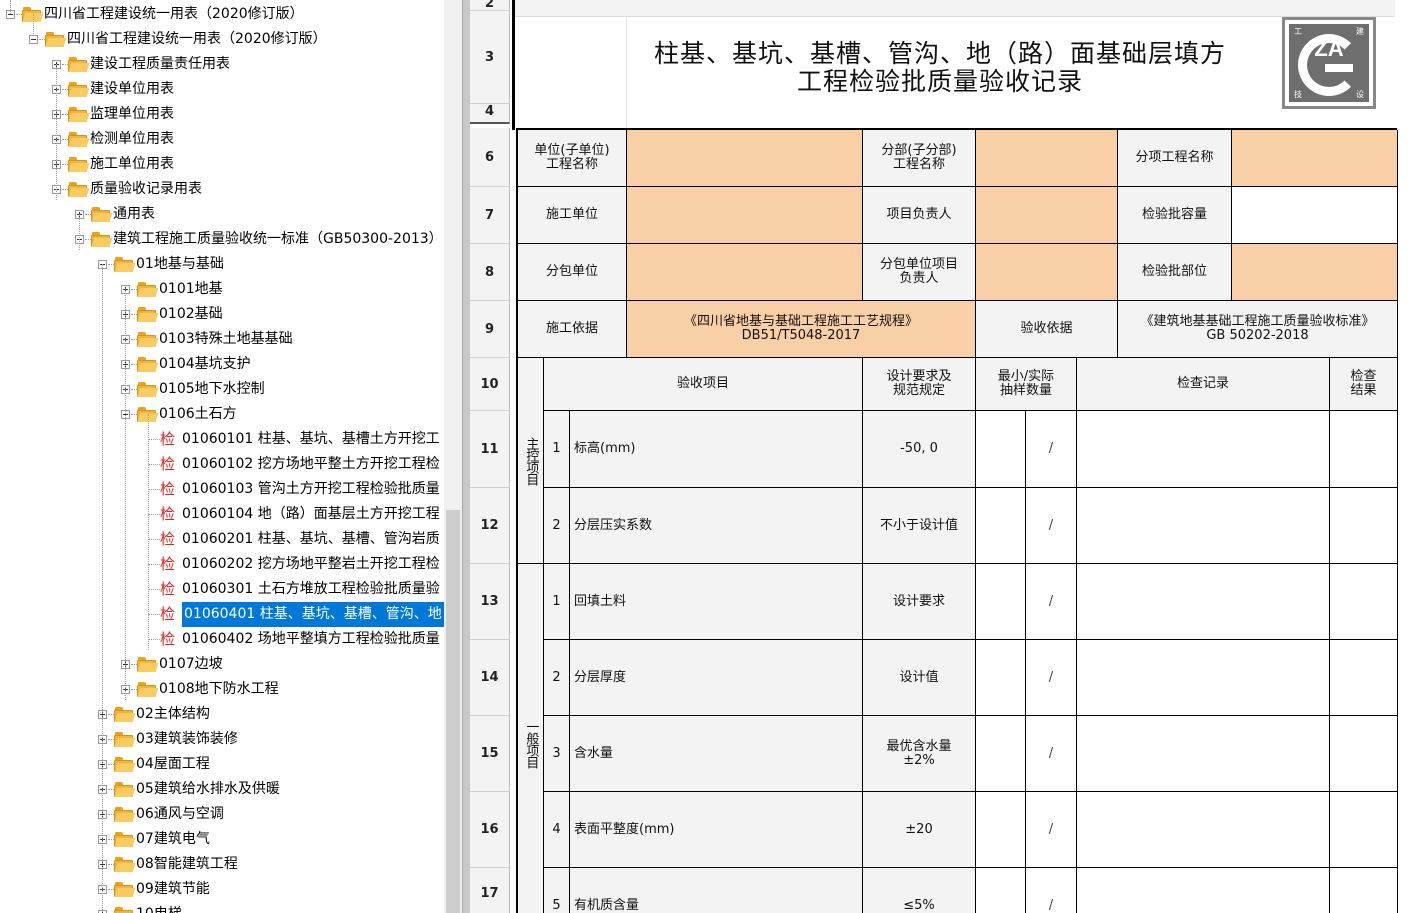 The height and width of the screenshot is (913, 1412). I want to click on tree-folder-item: 0108地下防水工程, so click(222, 689).